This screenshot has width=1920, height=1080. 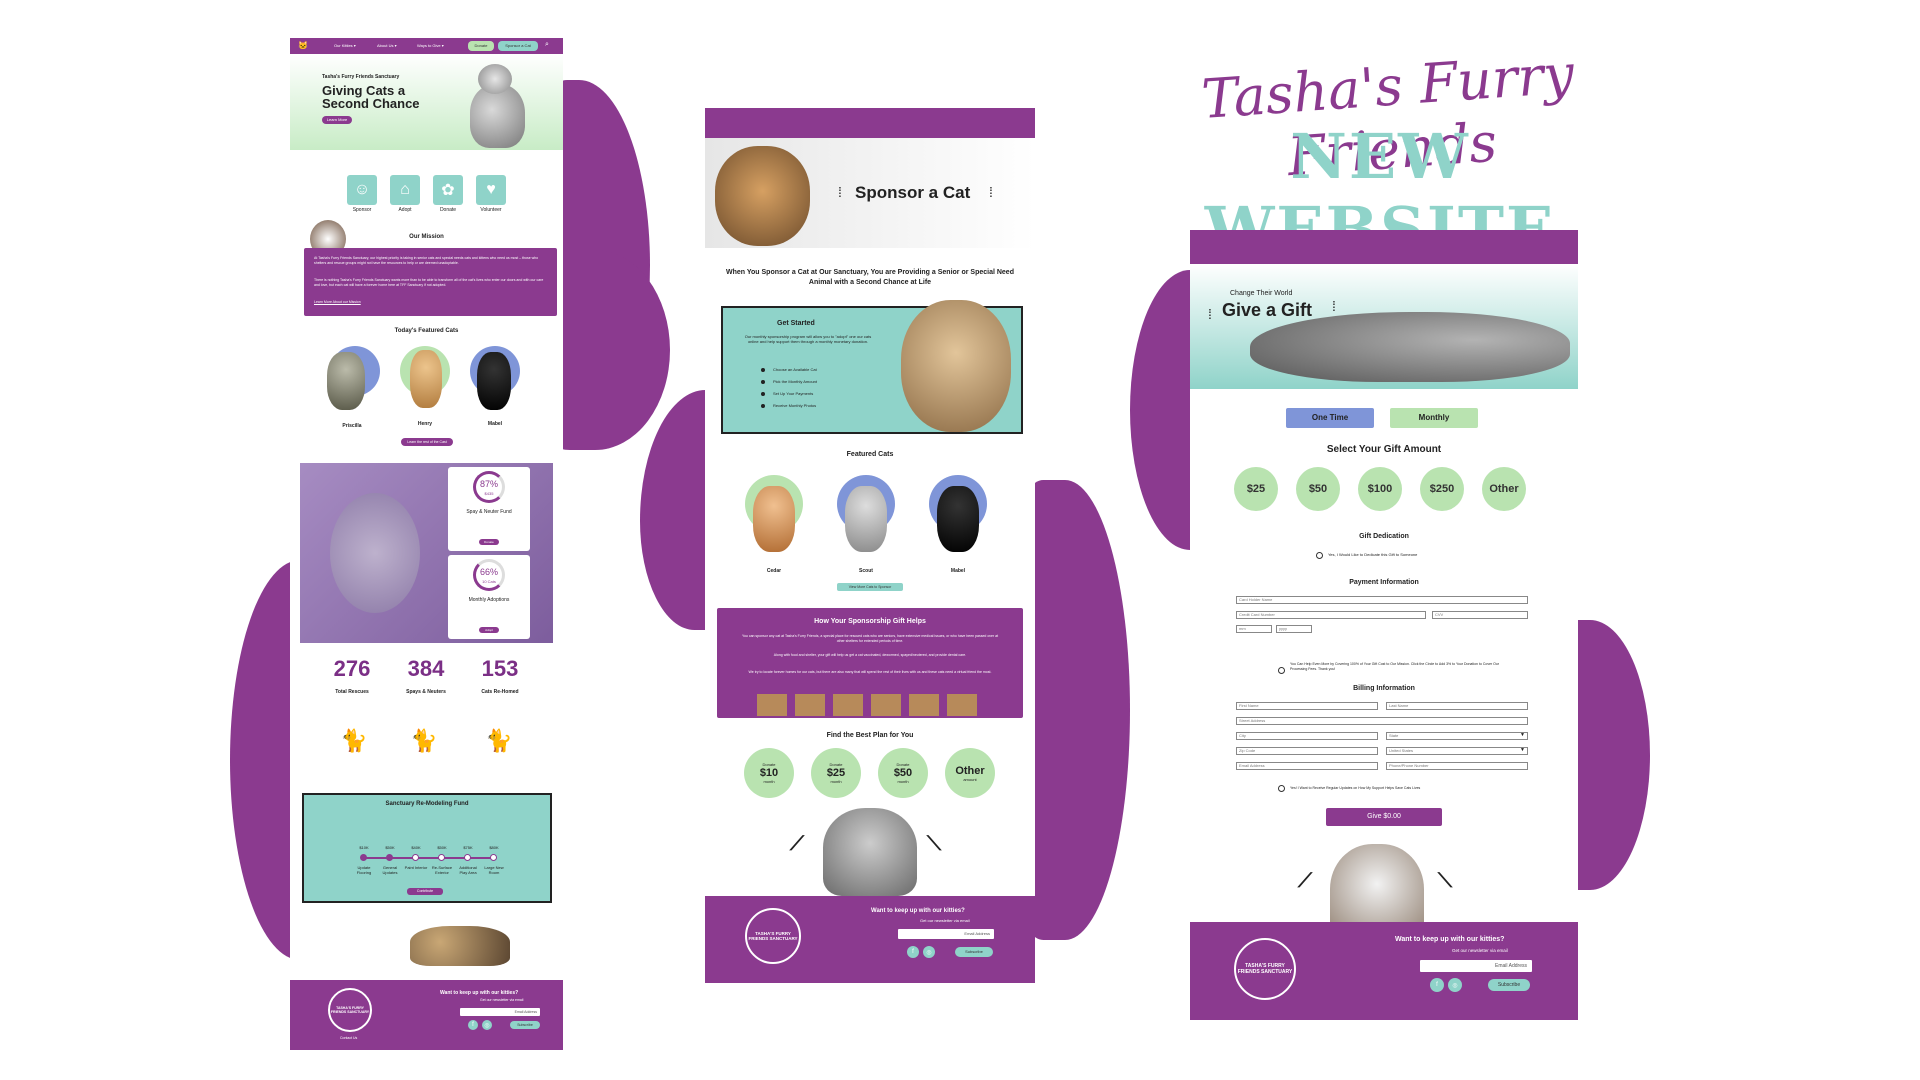 What do you see at coordinates (547, 45) in the screenshot?
I see `search-icon: ⌕` at bounding box center [547, 45].